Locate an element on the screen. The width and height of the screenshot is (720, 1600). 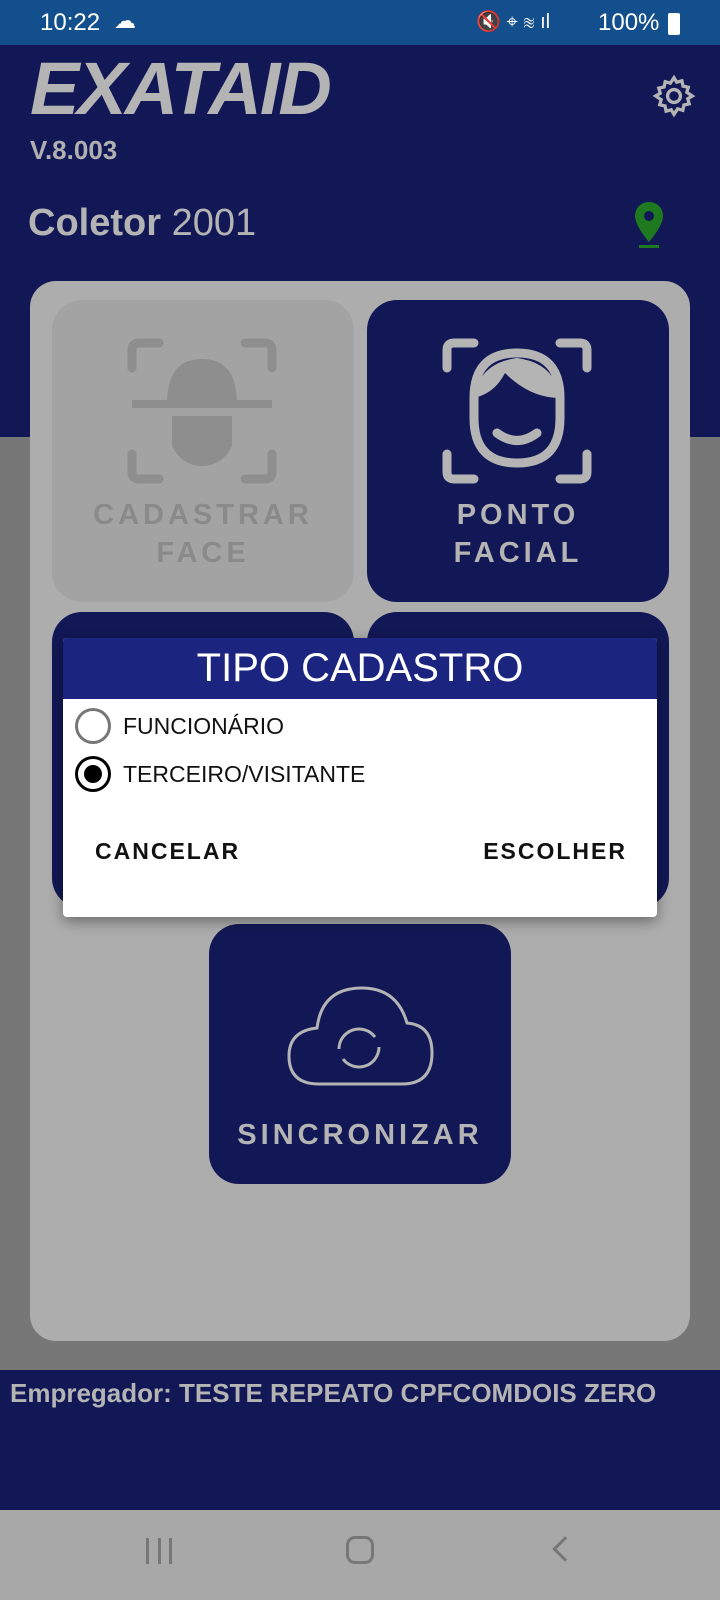
register-face-label-2: FACE is located at coordinates (203, 553).